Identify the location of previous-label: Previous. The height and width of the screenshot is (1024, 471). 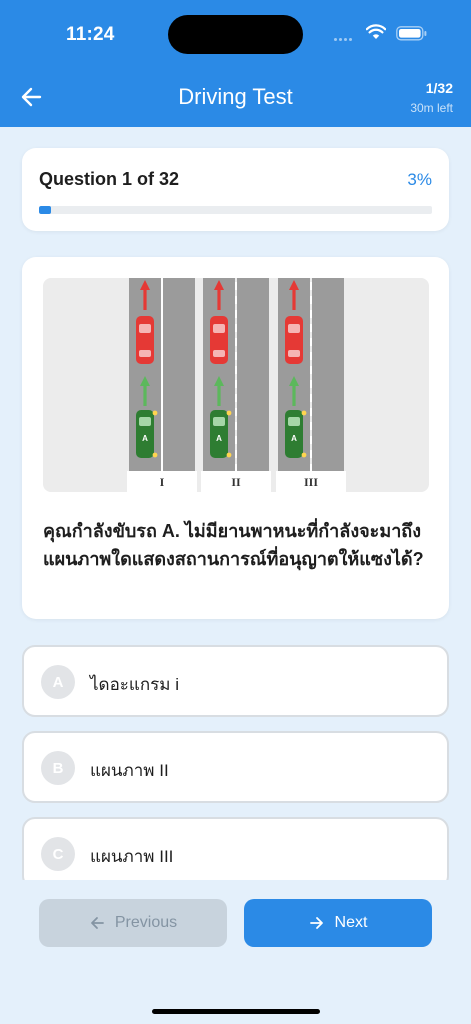
(146, 922).